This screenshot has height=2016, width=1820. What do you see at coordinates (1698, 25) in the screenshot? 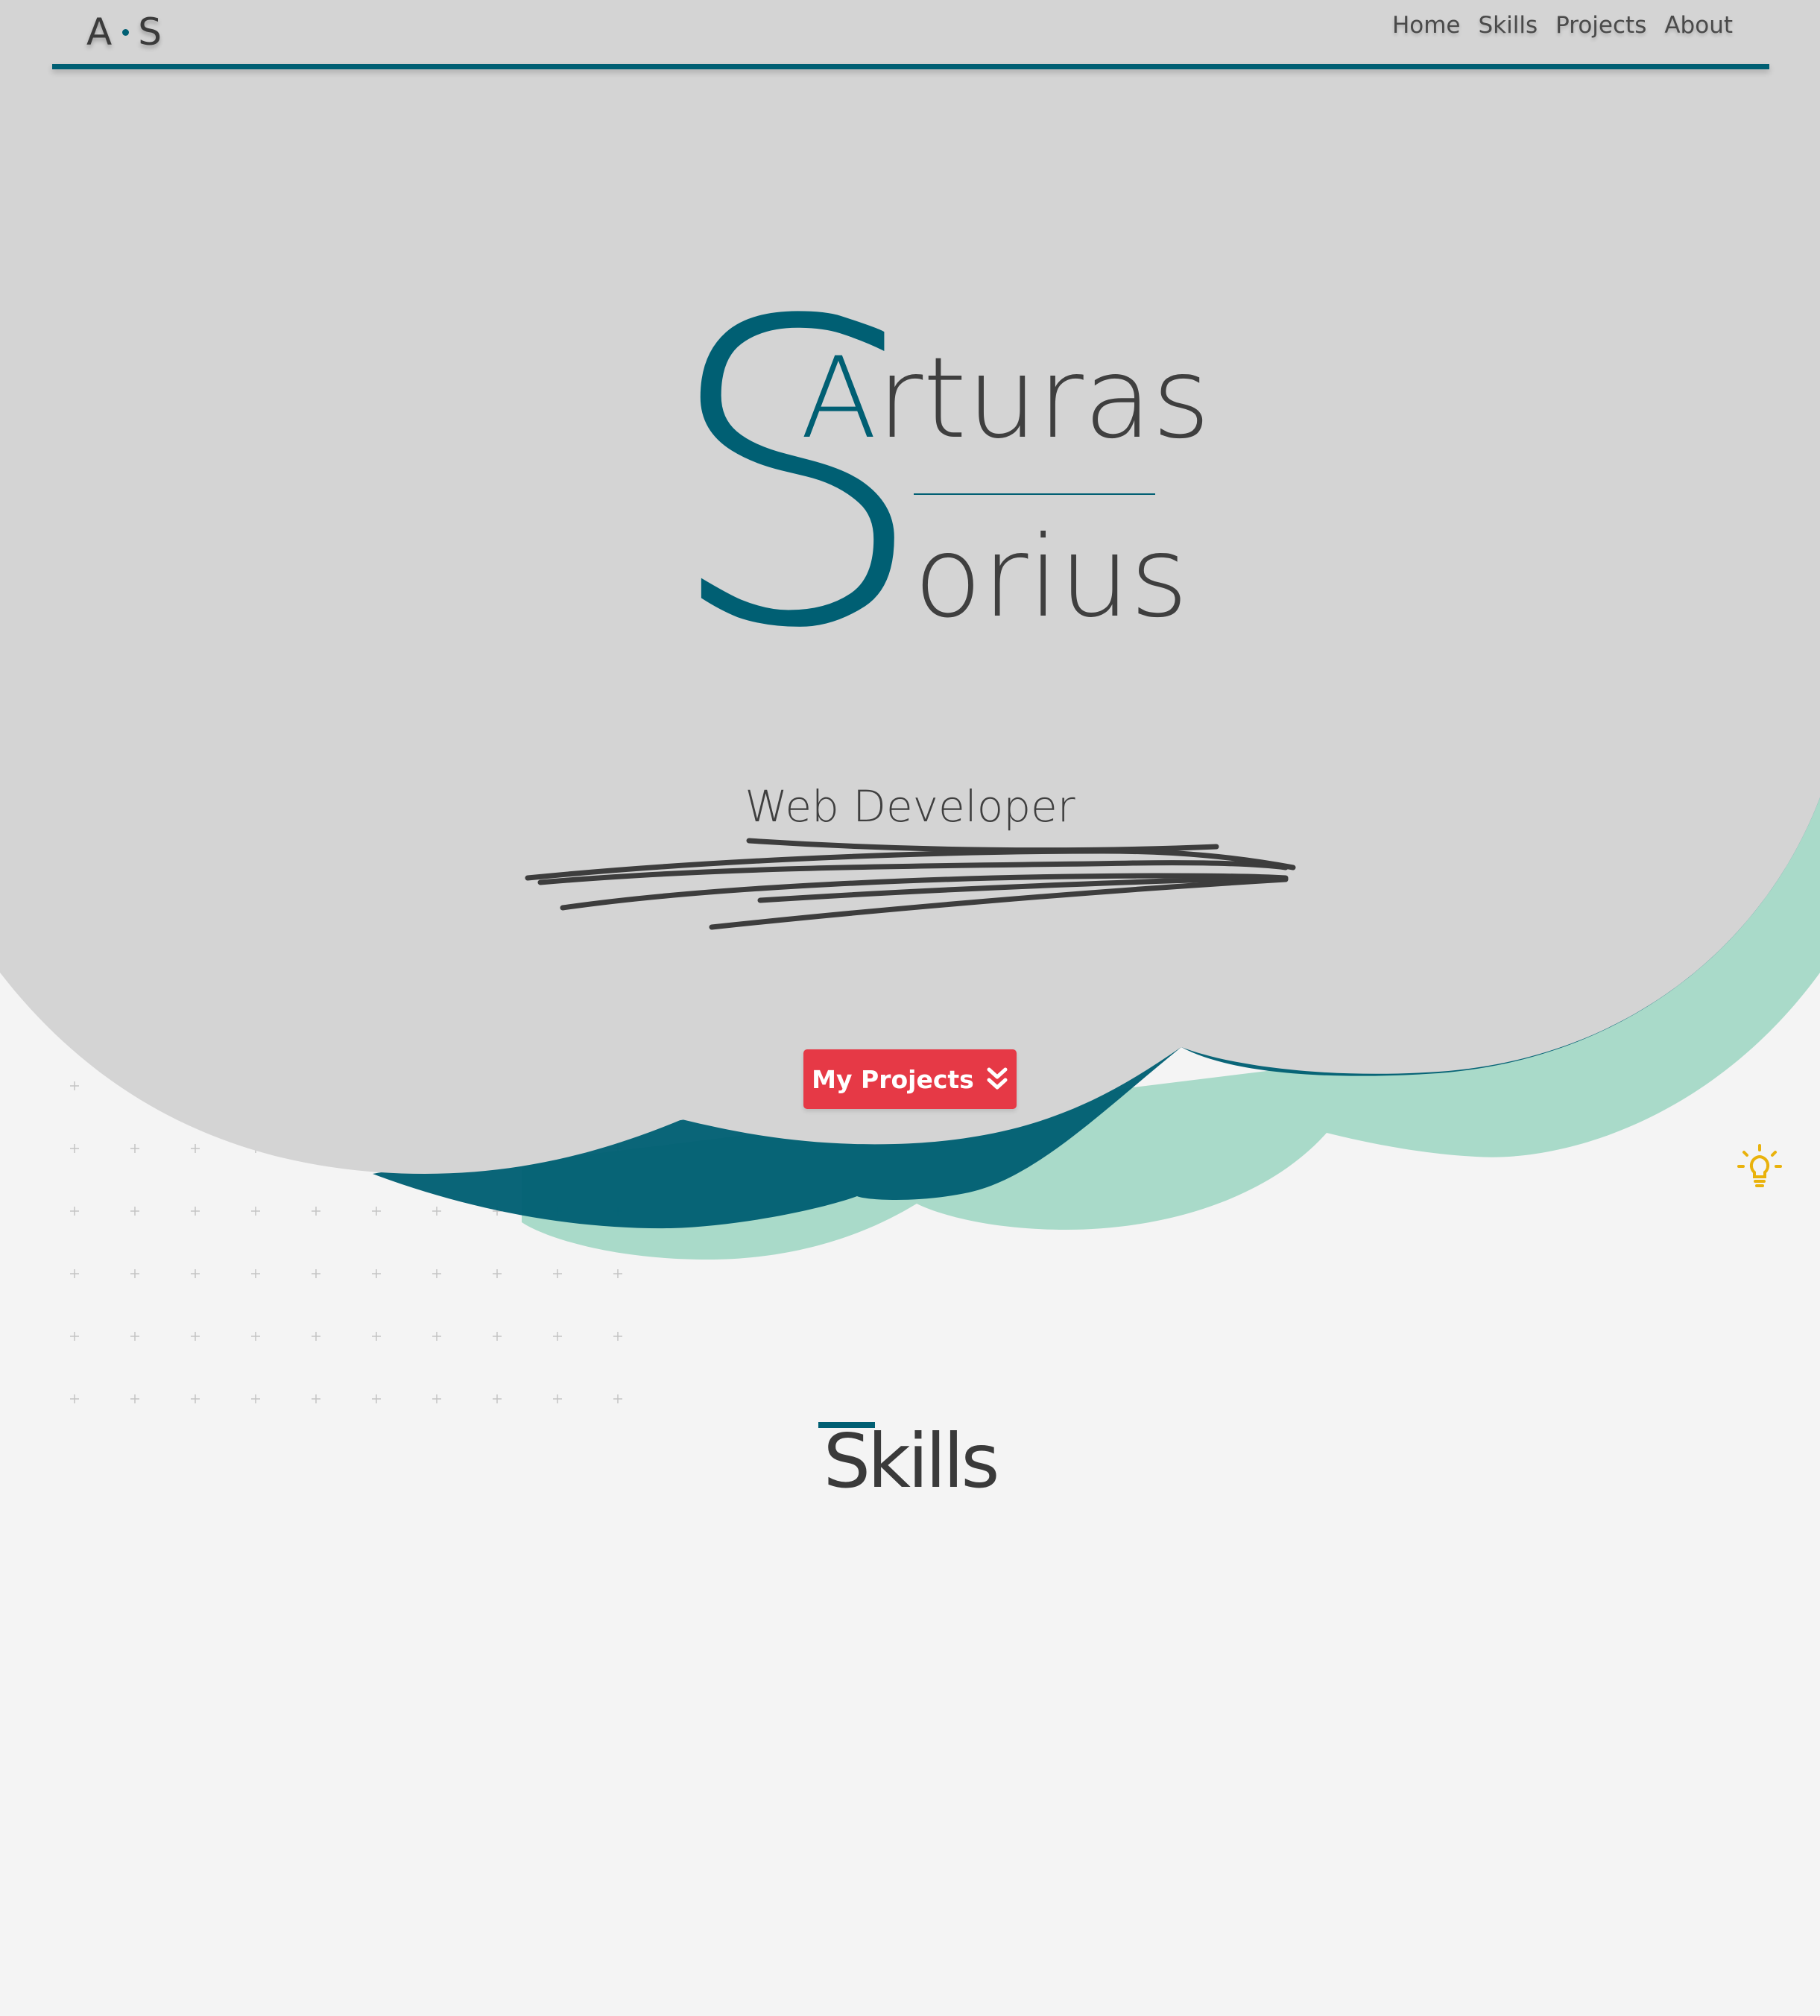
I see `nav-link-about: About` at bounding box center [1698, 25].